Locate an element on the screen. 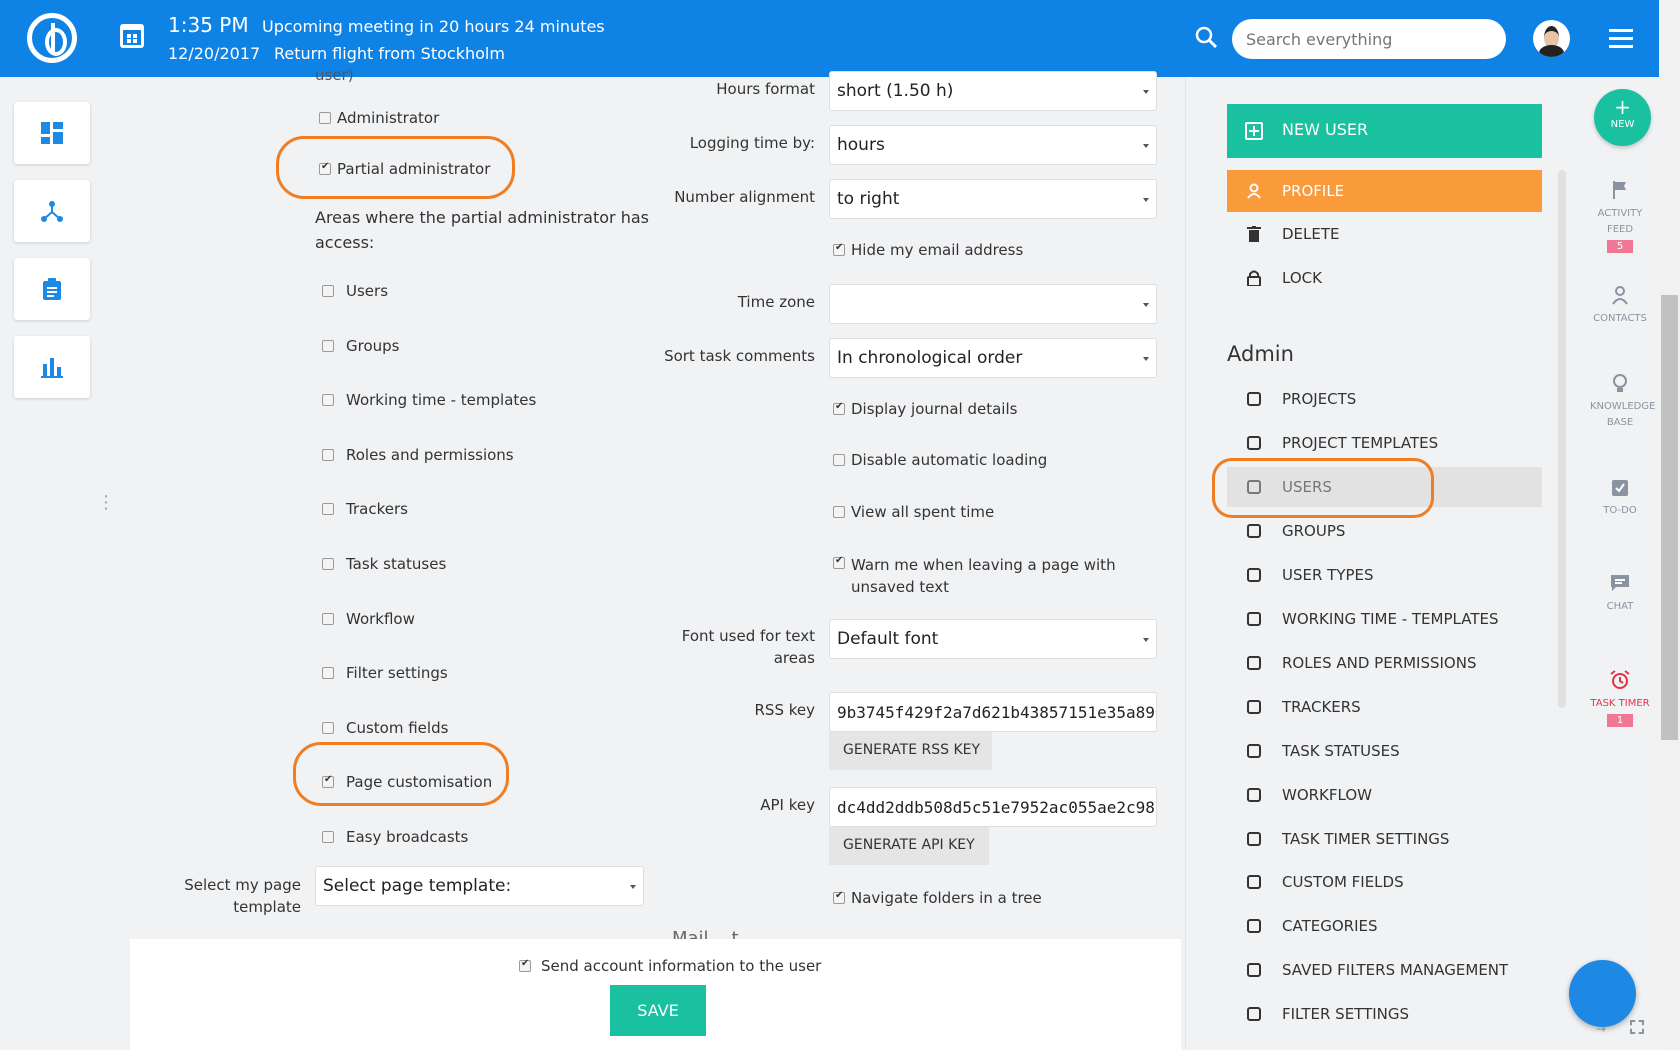  admin-heading: Admin is located at coordinates (1260, 354).